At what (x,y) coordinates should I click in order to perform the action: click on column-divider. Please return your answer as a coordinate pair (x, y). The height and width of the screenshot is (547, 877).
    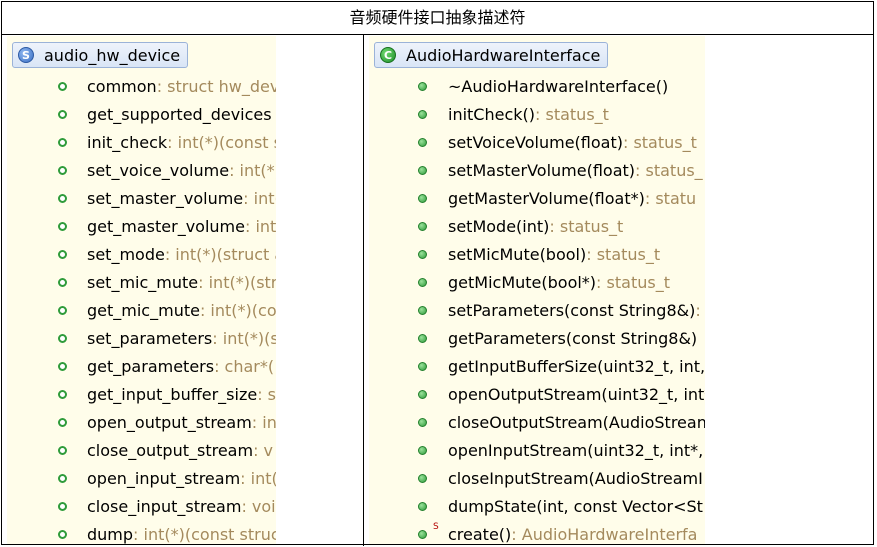
    Looking at the image, I should click on (363, 290).